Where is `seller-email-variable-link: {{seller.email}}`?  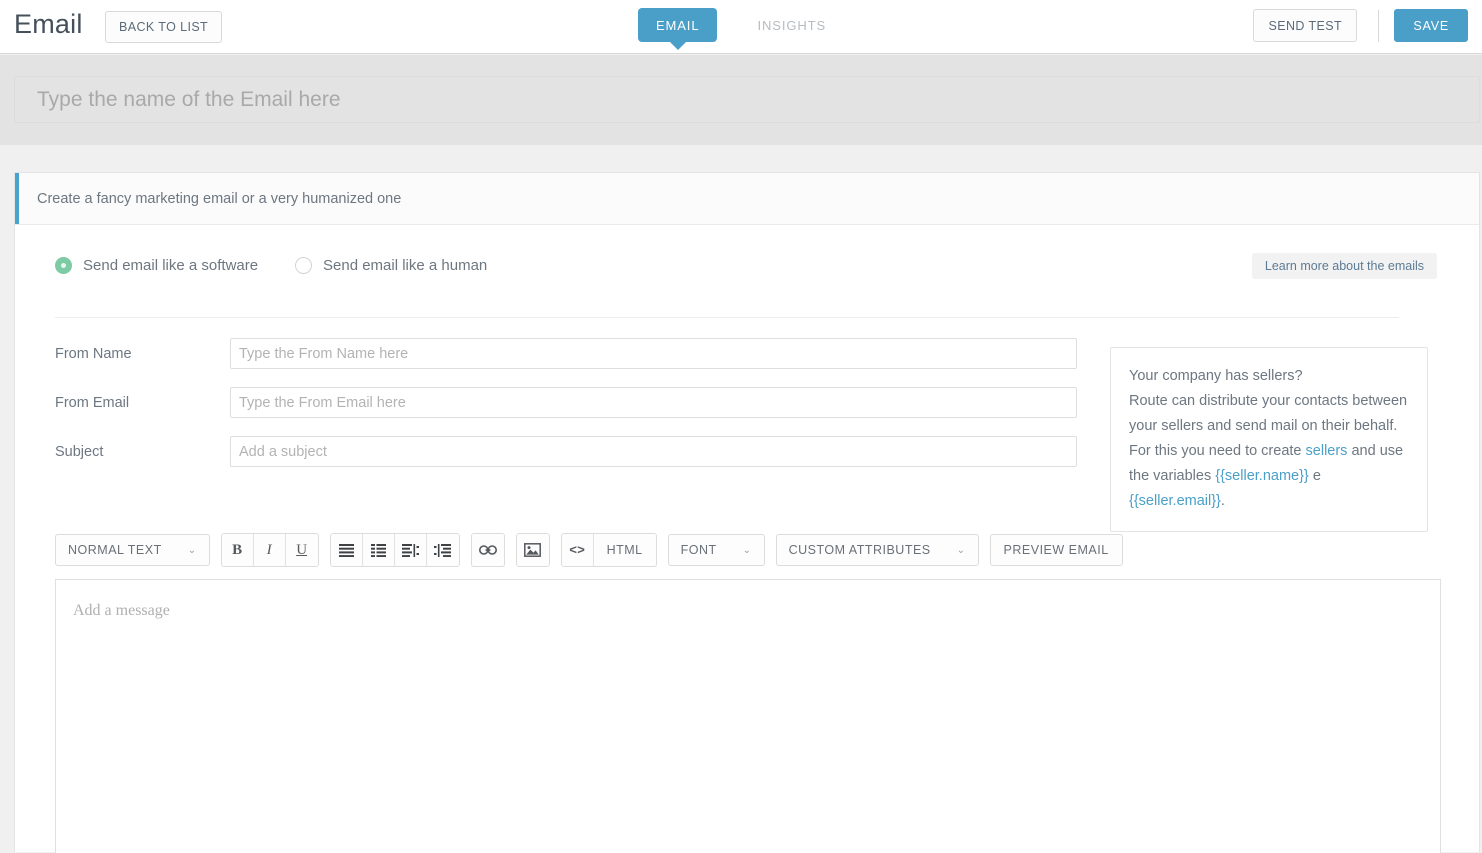 seller-email-variable-link: {{seller.email}} is located at coordinates (1175, 501).